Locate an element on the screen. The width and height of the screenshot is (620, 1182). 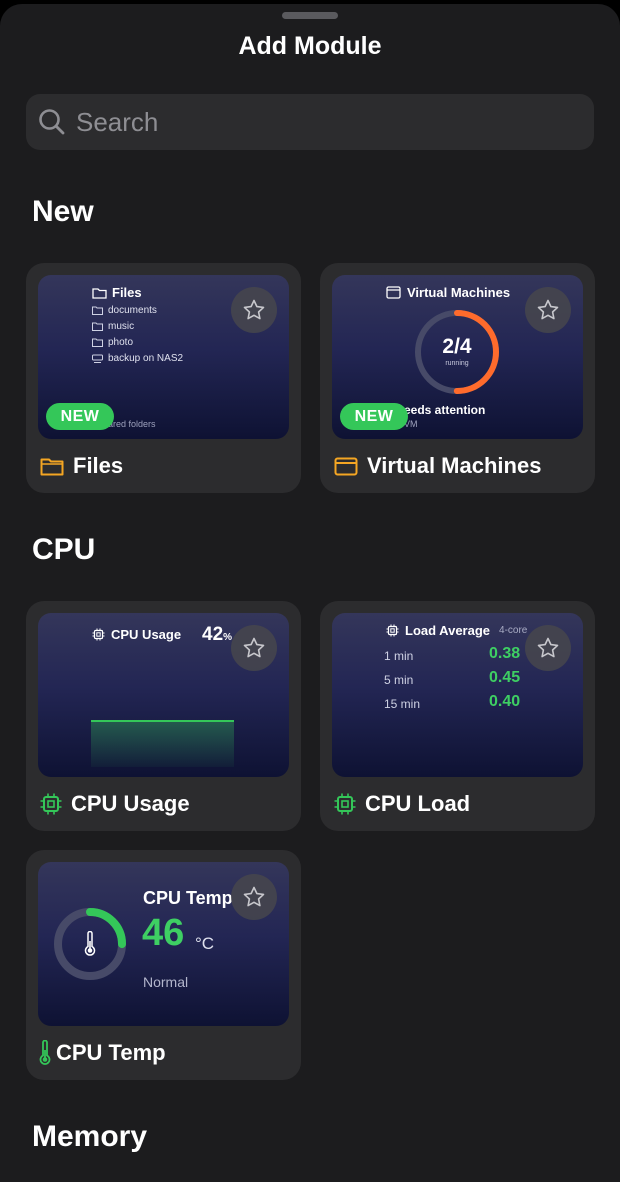
section-title-new: New is located at coordinates (63, 211).